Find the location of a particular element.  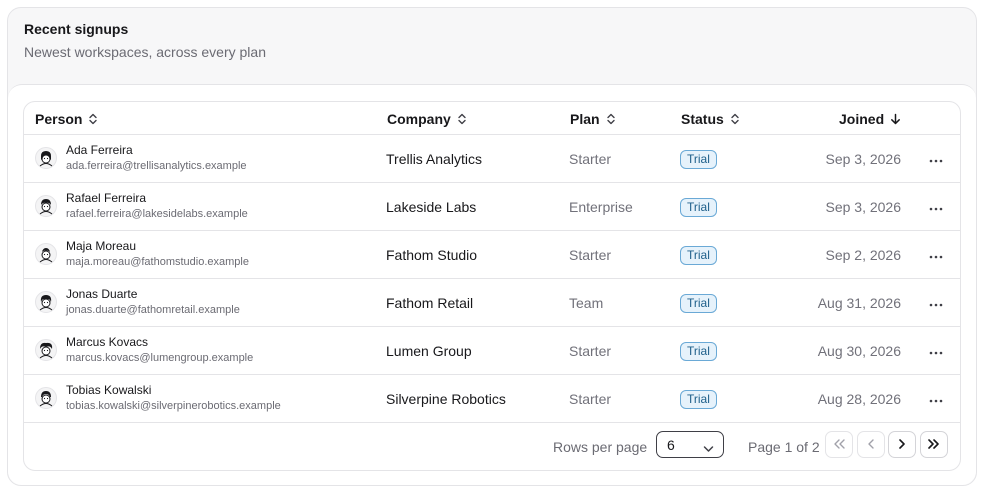

column-header-person: Person is located at coordinates (66, 118).